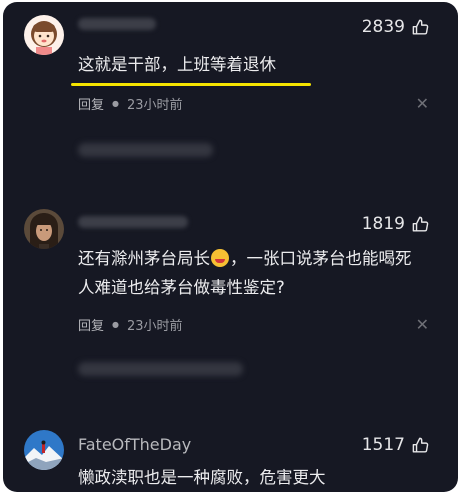 The width and height of the screenshot is (463, 496). I want to click on like-button: 2839, so click(396, 27).